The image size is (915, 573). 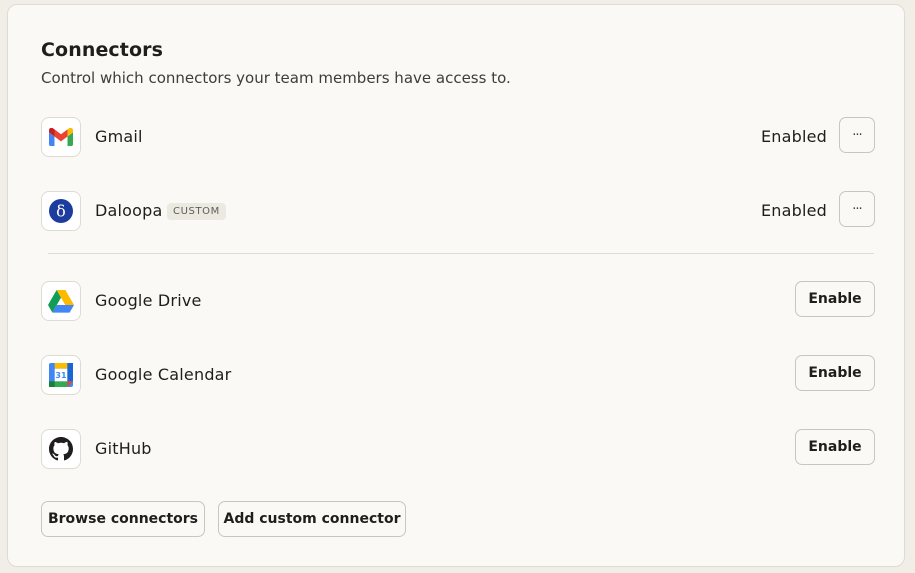 I want to click on page-title: Connectors, so click(x=102, y=50).